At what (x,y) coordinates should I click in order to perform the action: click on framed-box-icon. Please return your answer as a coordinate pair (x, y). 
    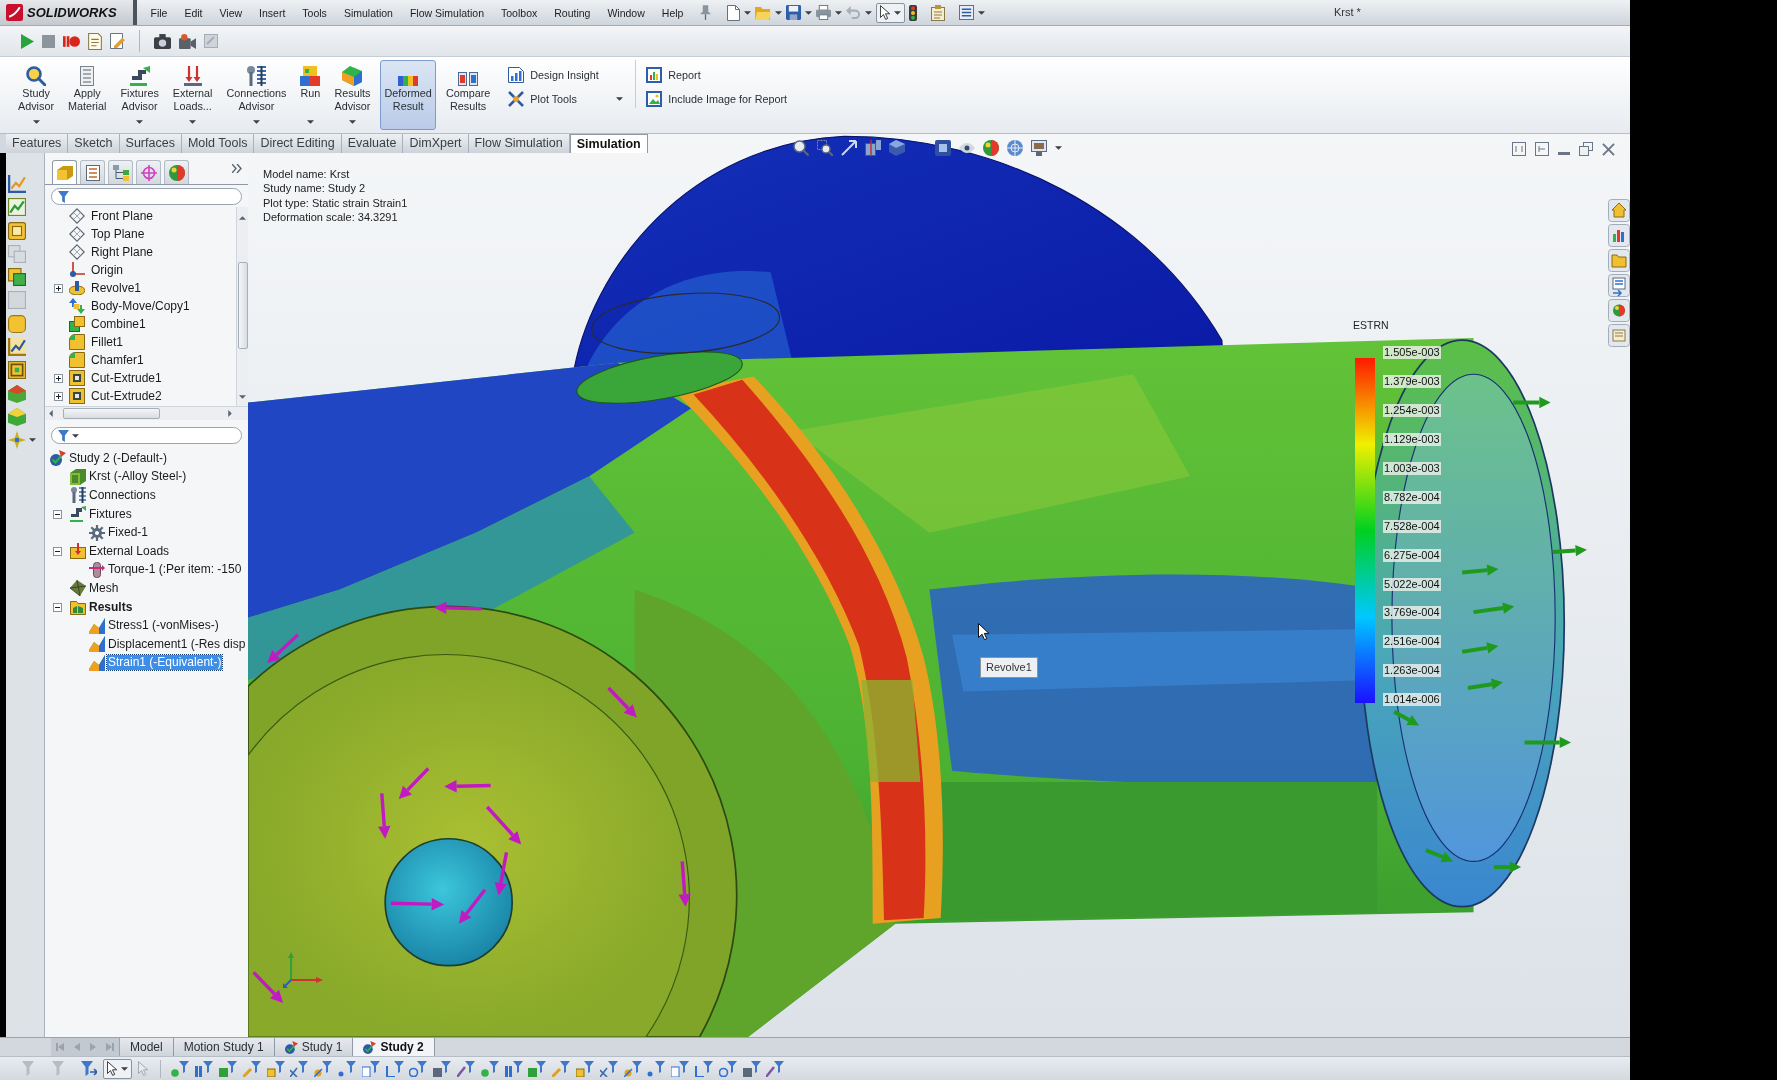
    Looking at the image, I should click on (17, 370).